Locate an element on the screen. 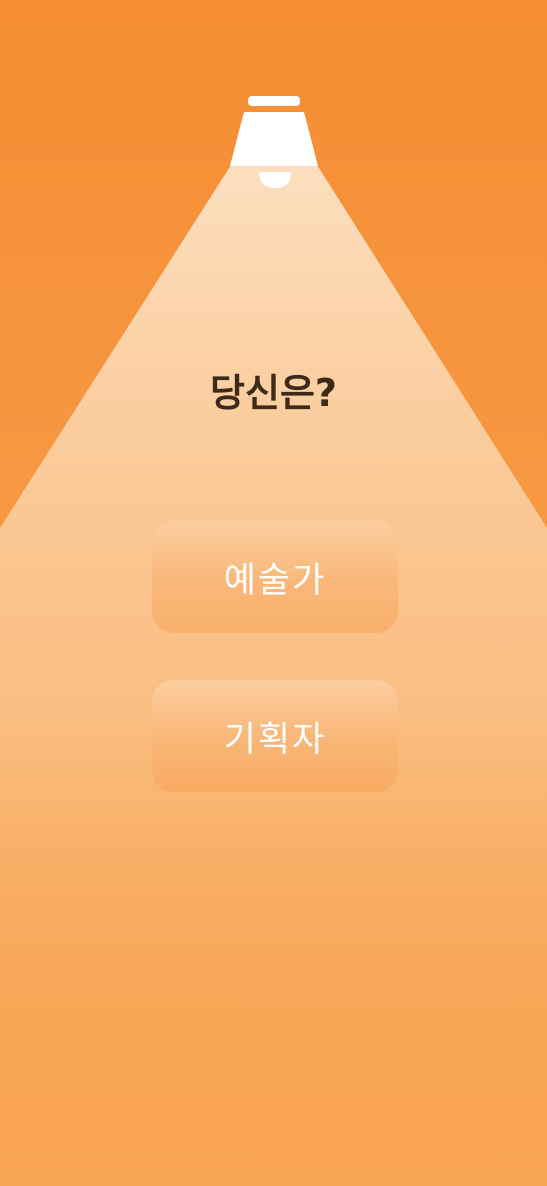  artist-button: 예술가 is located at coordinates (275, 577).